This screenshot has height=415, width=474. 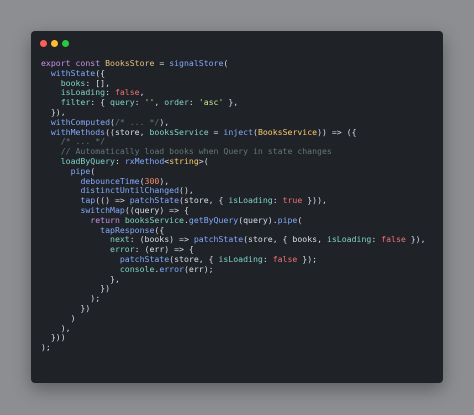 I want to click on code-token: : (books) =>, so click(x=161, y=239).